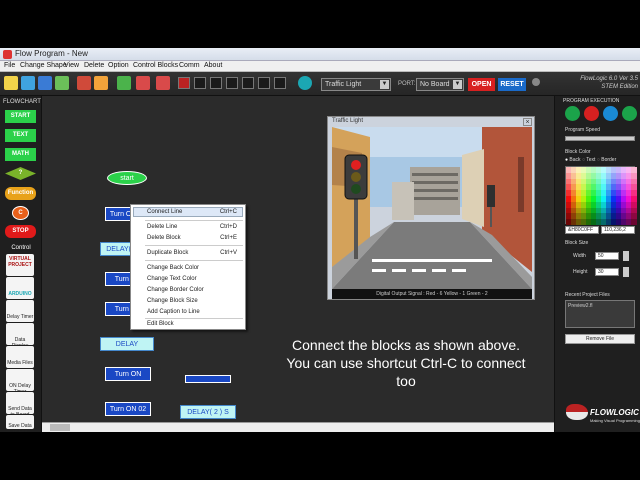  What do you see at coordinates (320, 54) in the screenshot?
I see `title-bar: Flow Program - New` at bounding box center [320, 54].